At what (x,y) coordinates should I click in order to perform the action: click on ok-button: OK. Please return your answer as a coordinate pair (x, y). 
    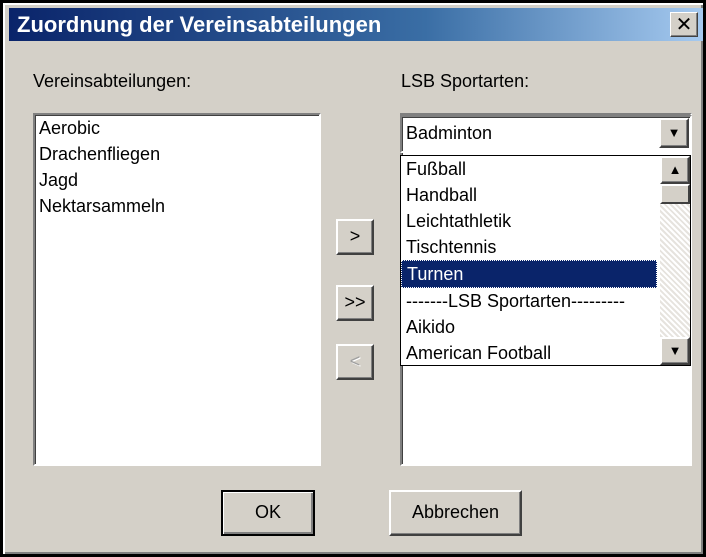
    Looking at the image, I should click on (268, 513).